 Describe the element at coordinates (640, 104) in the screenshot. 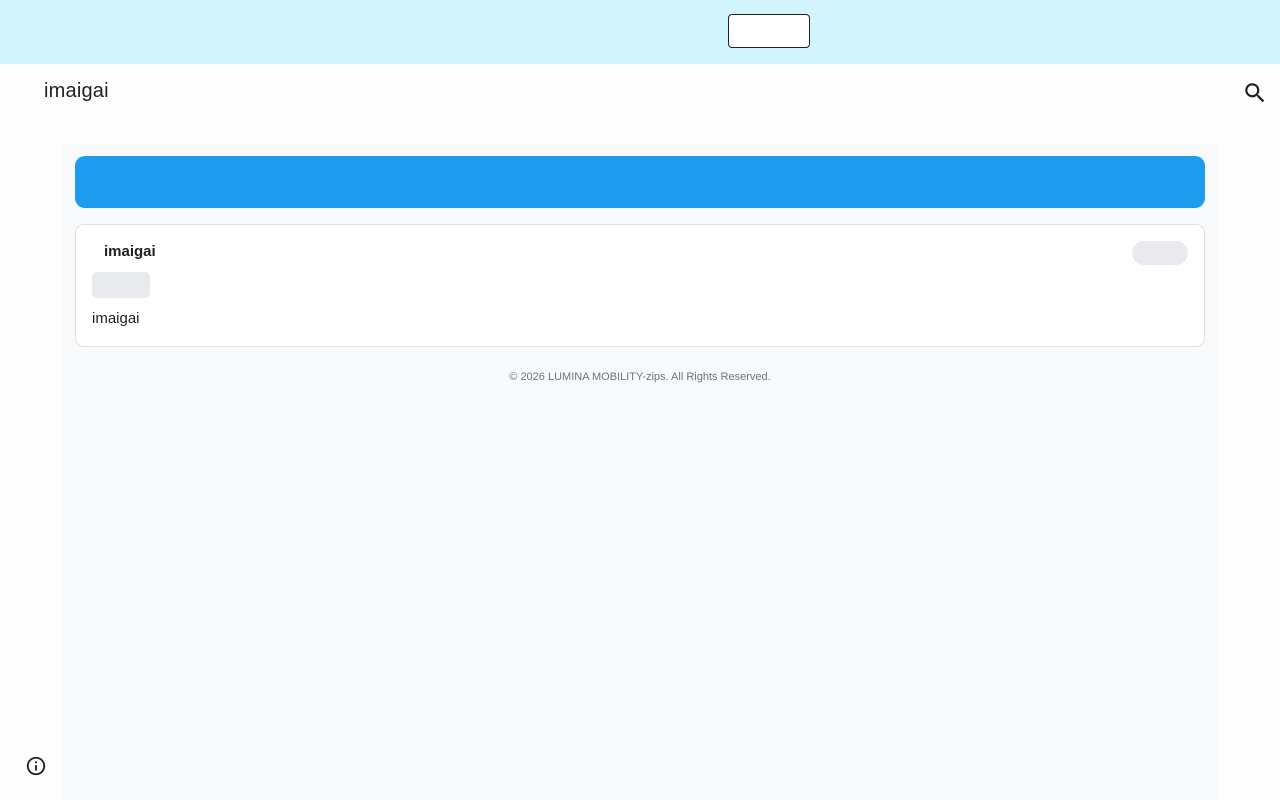

I see `site-header: imaigai` at that location.